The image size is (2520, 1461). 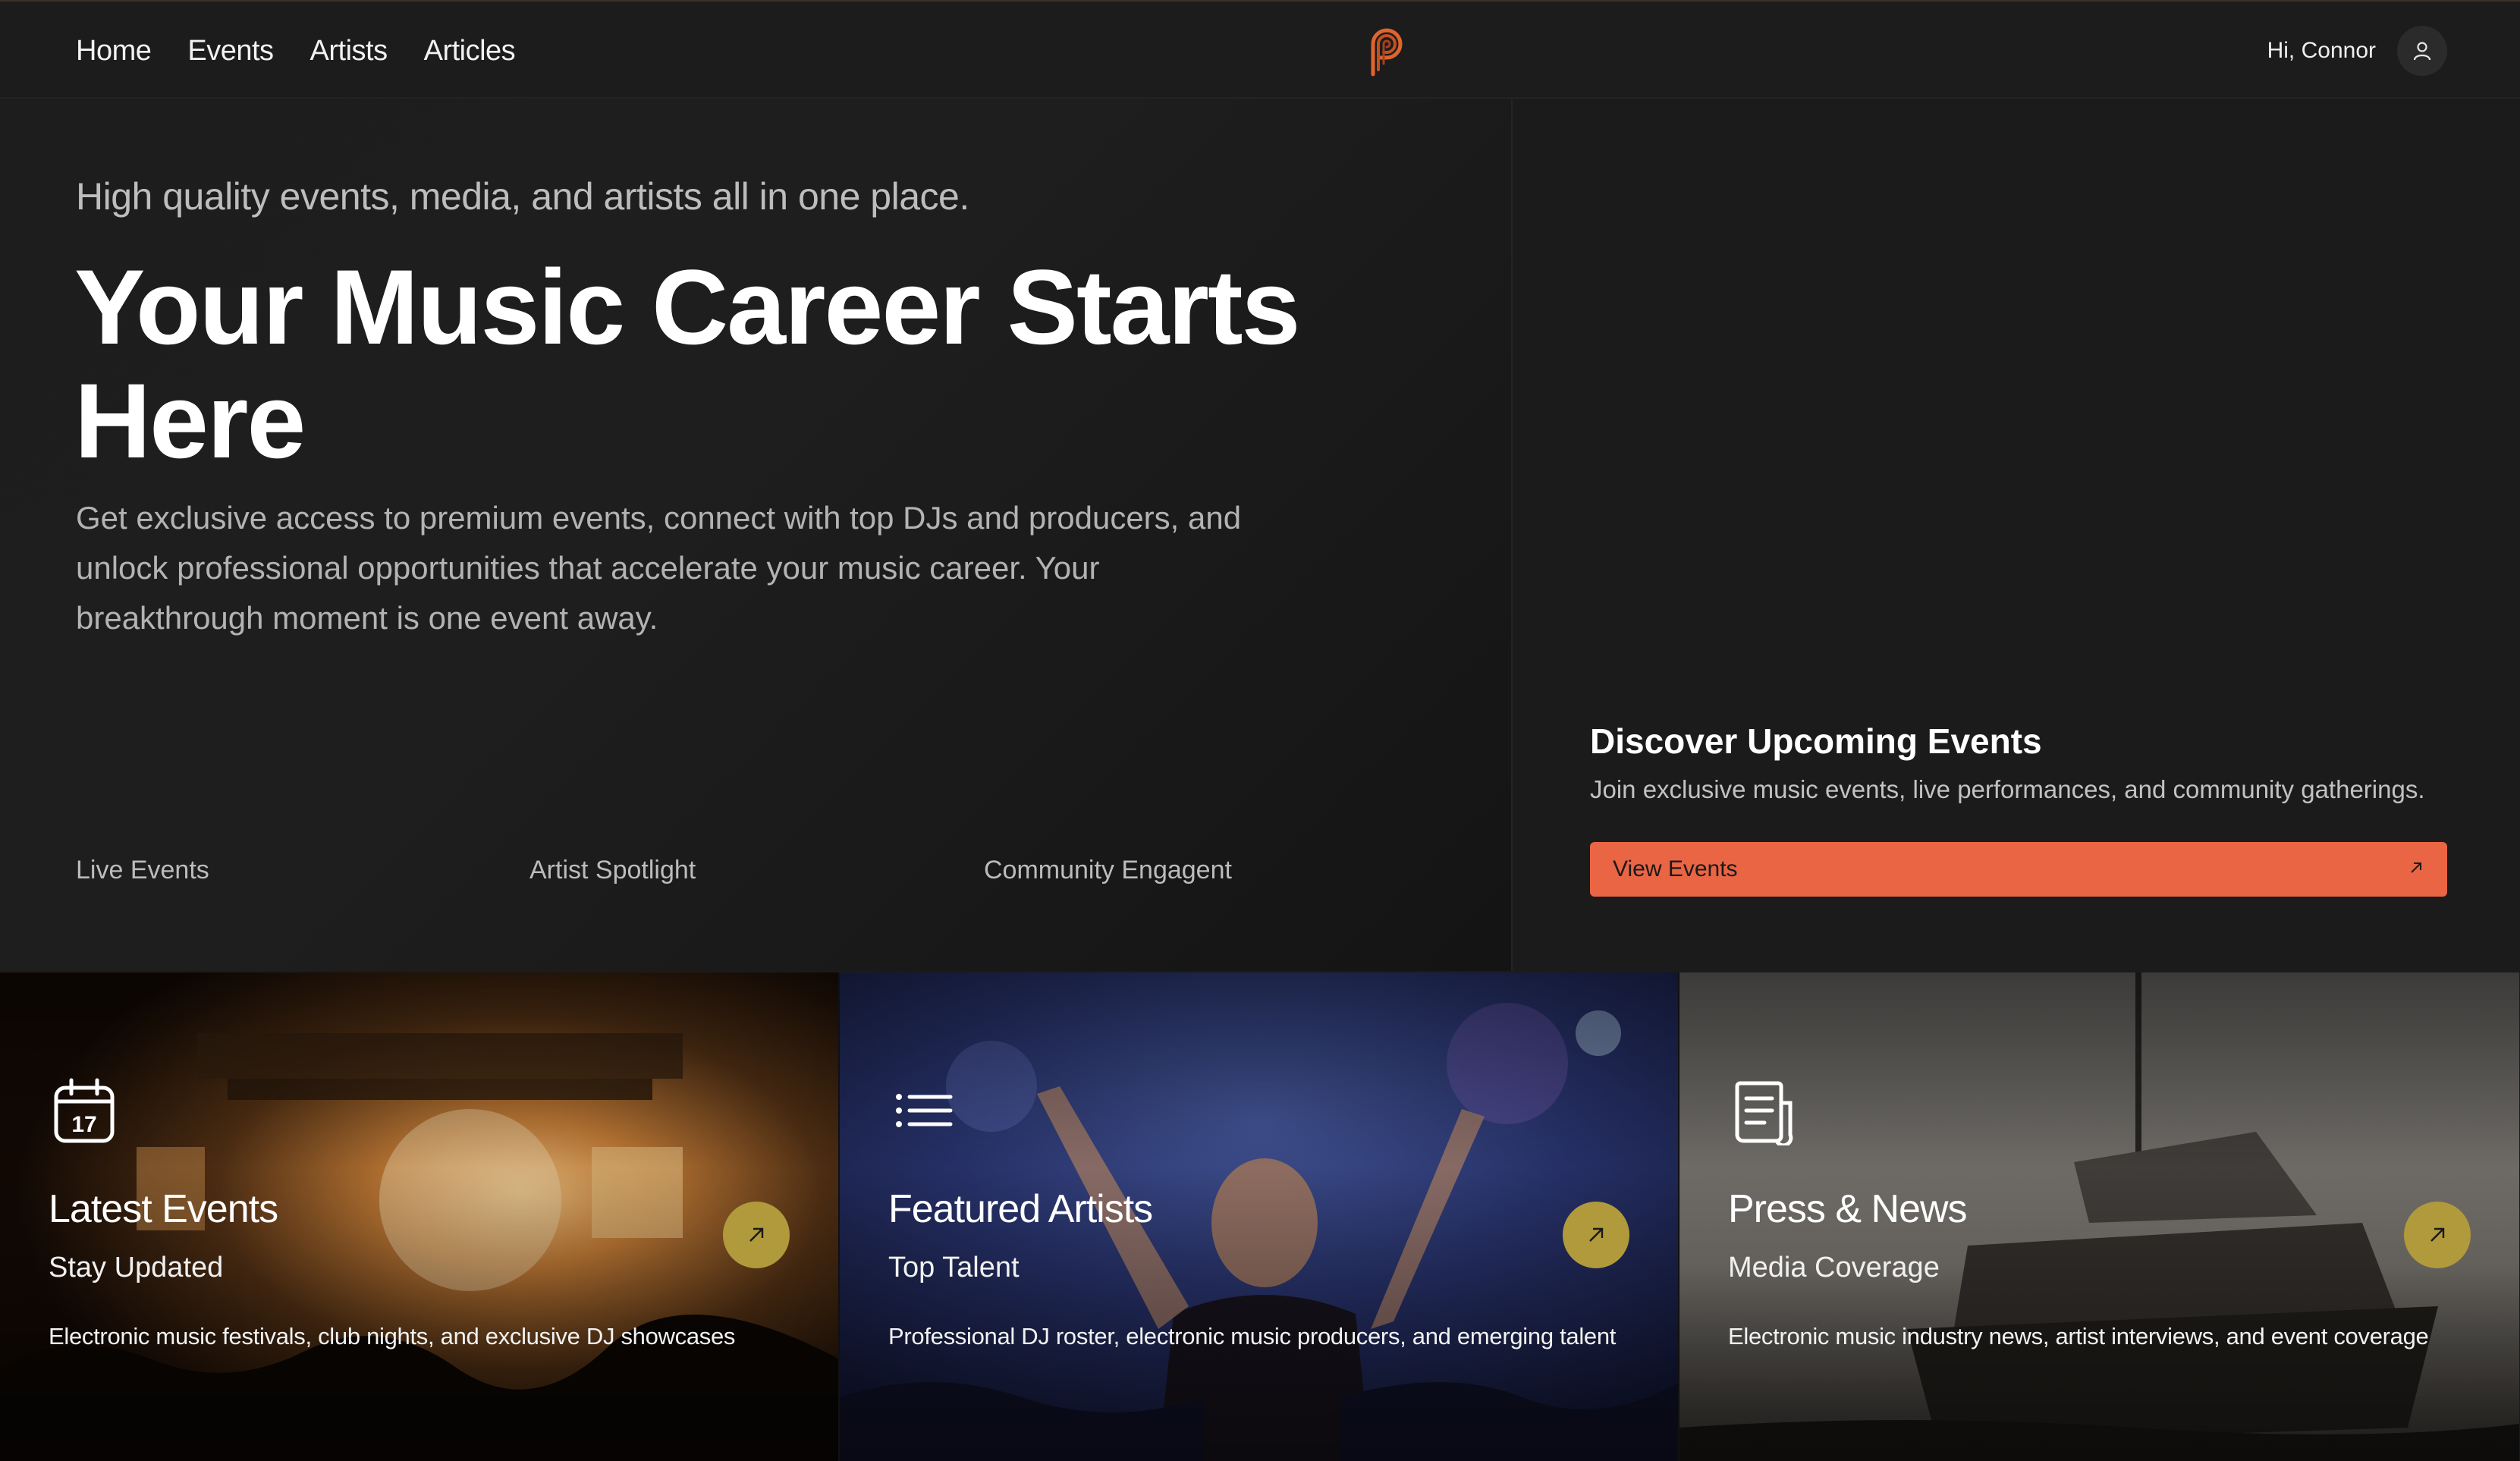 I want to click on p-logo-icon, so click(x=1386, y=50).